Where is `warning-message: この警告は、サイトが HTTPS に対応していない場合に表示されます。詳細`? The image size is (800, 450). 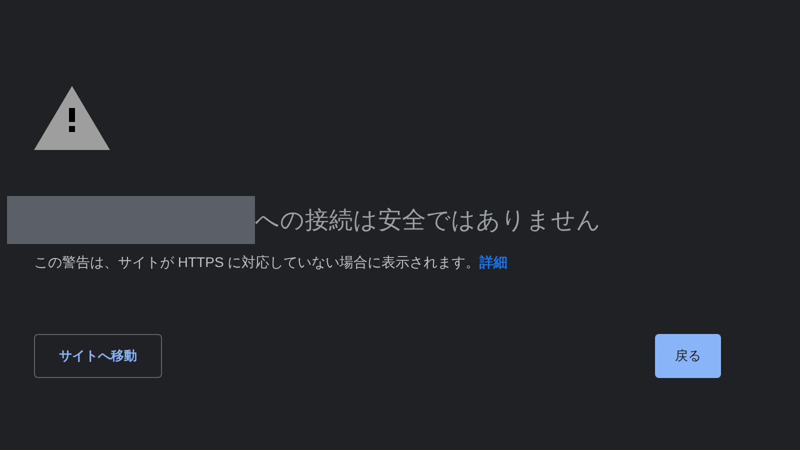
warning-message: この警告は、サイトが HTTPS に対応していない場合に表示されます。詳細 is located at coordinates (271, 263).